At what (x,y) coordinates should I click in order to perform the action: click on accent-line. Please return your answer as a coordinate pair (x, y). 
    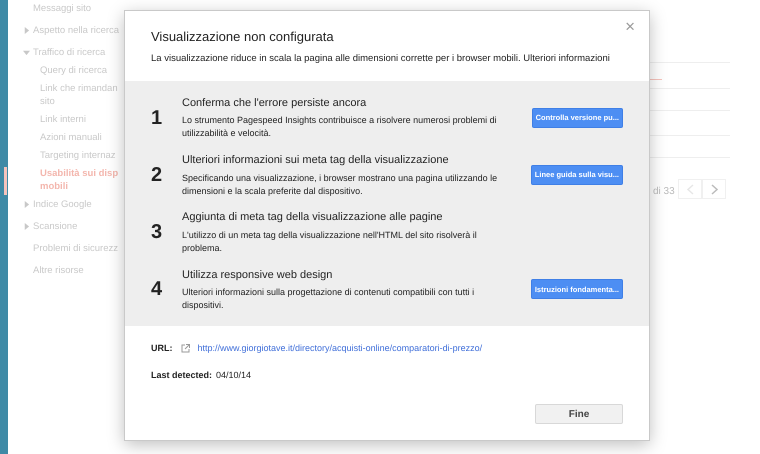
    Looking at the image, I should click on (656, 79).